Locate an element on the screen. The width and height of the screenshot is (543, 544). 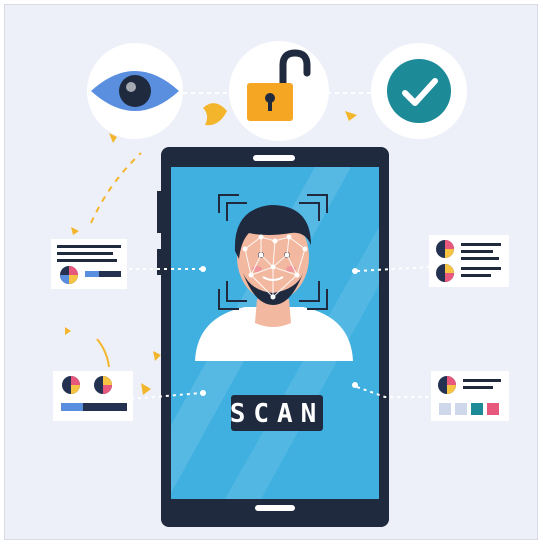
scan-button: SCAN is located at coordinates (277, 413).